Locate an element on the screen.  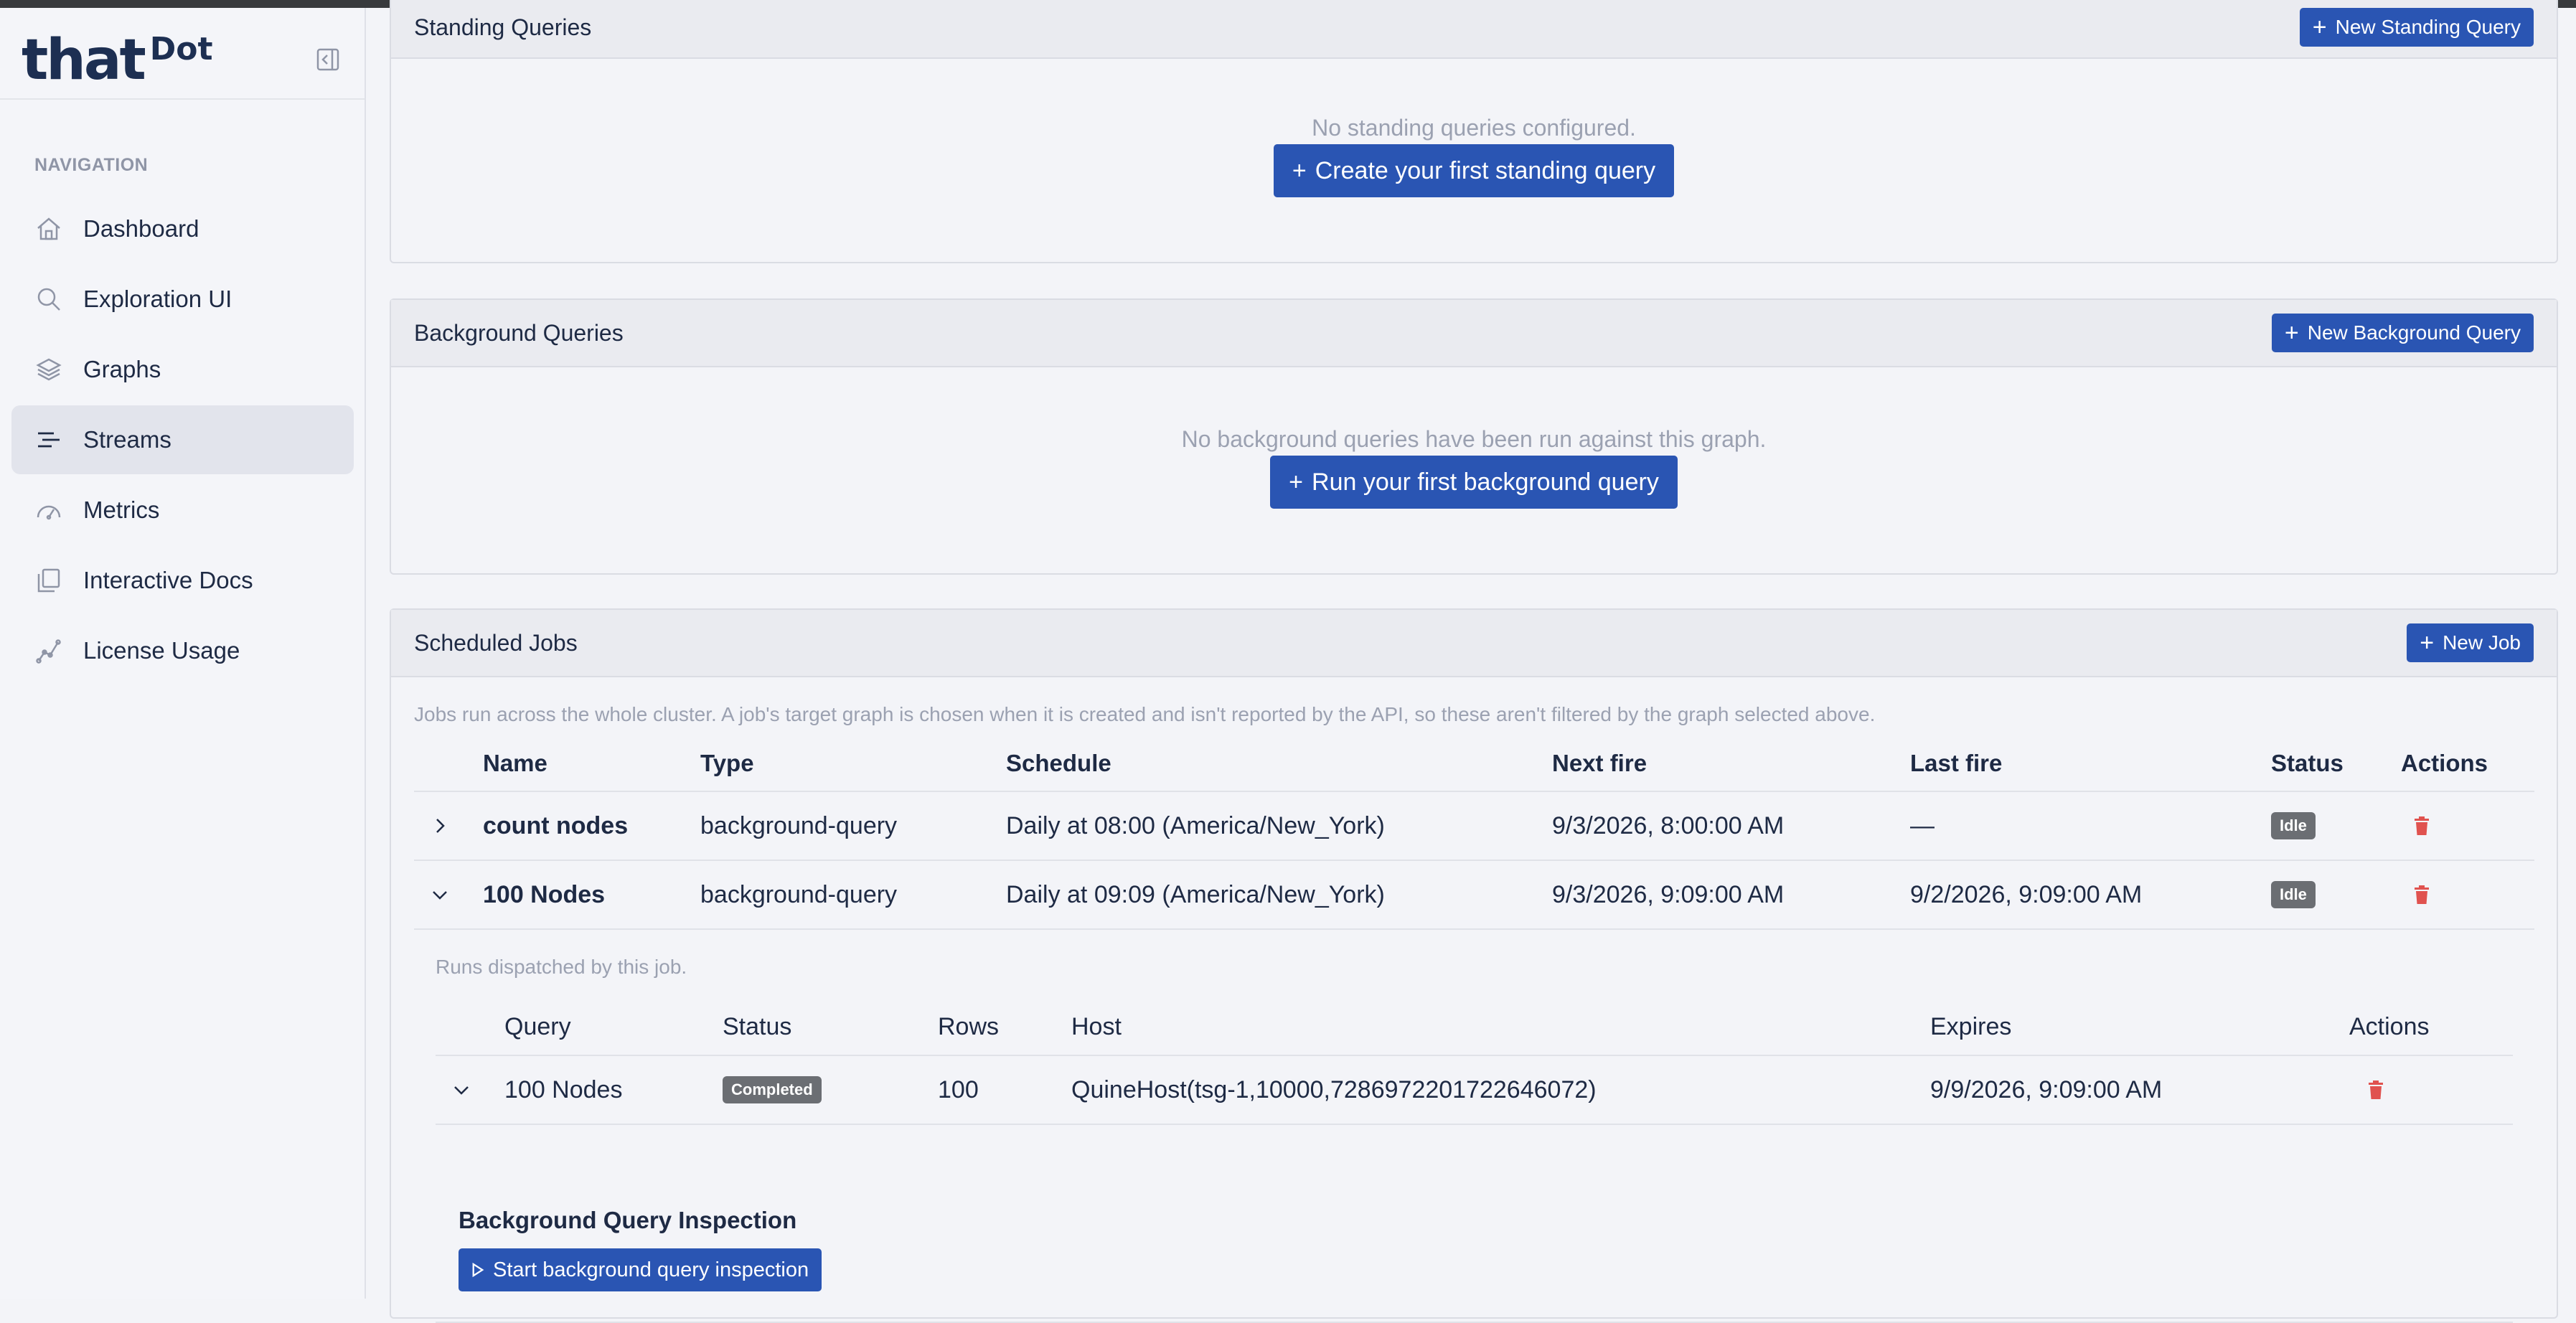
new-standing-query-button: + New Standing Query is located at coordinates (2416, 27).